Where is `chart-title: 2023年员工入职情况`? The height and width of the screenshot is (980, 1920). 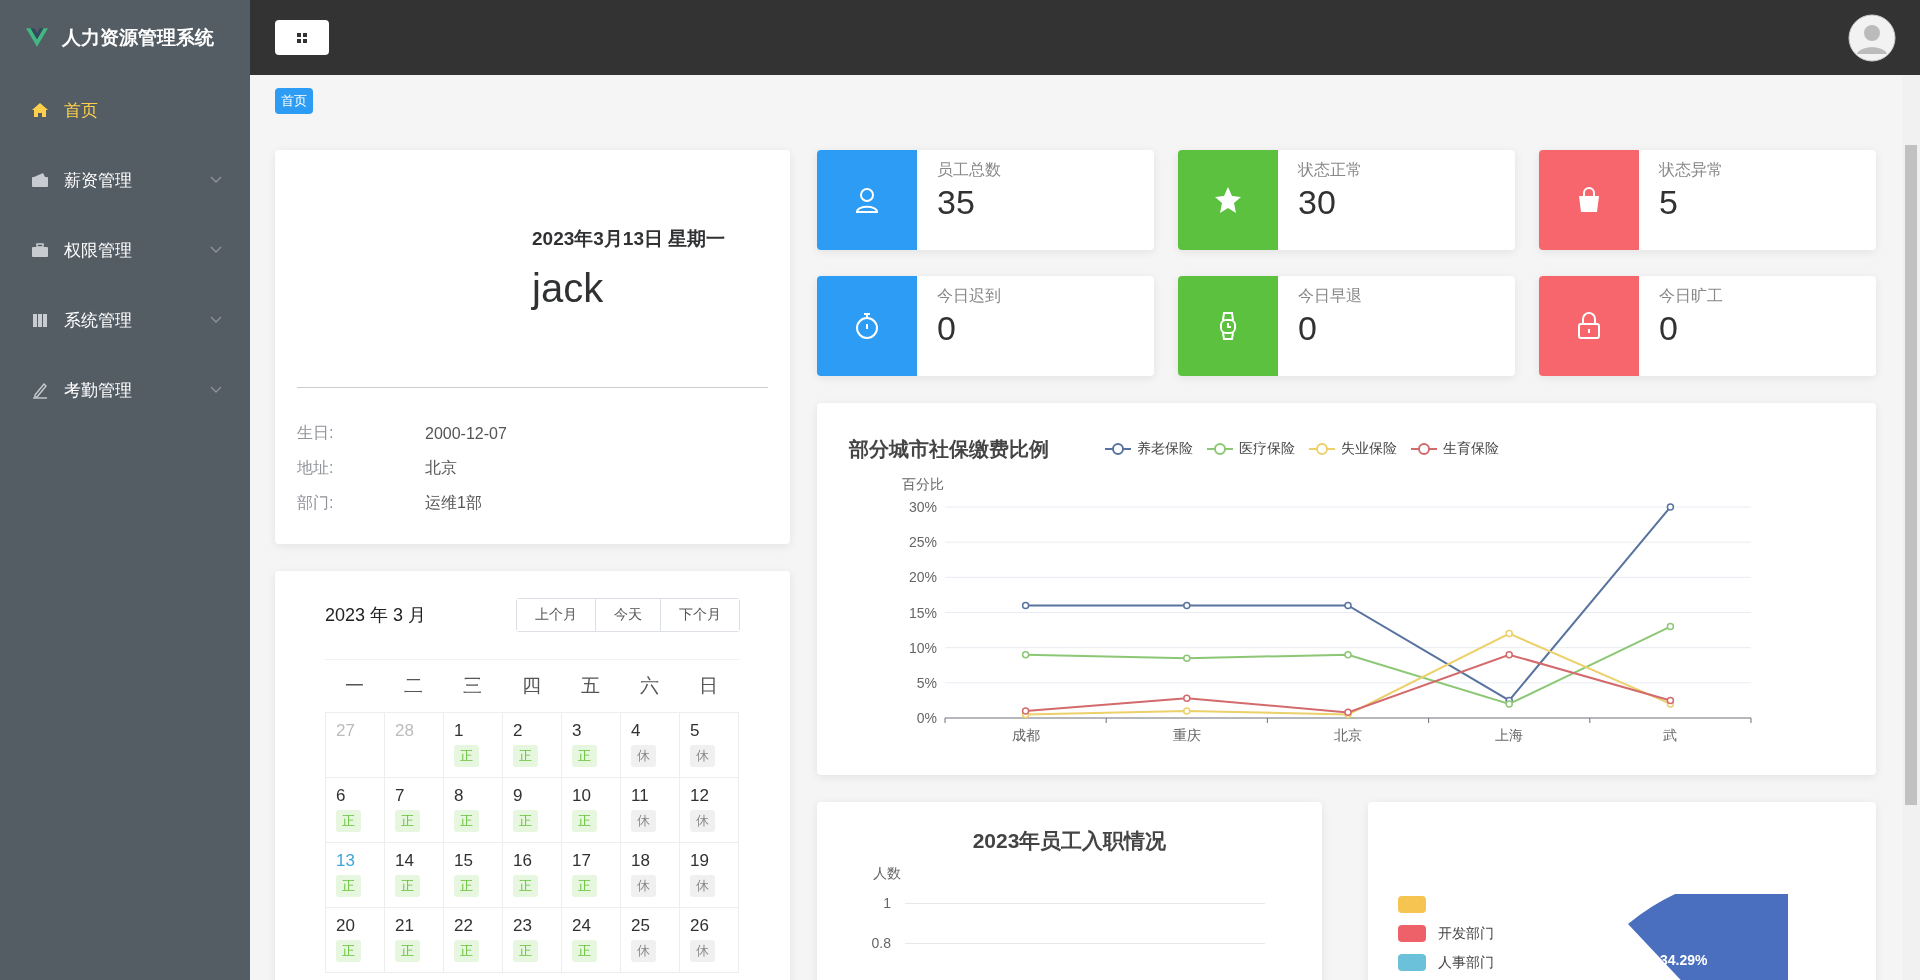 chart-title: 2023年员工入职情况 is located at coordinates (1069, 841).